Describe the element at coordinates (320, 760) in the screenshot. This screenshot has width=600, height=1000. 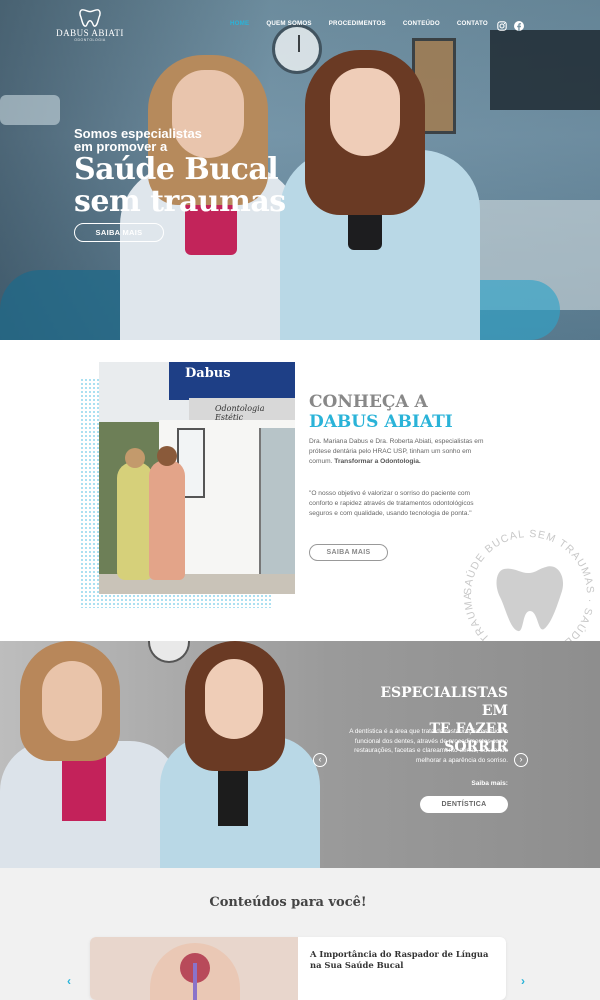
I see `slider-prev-button: ‹` at that location.